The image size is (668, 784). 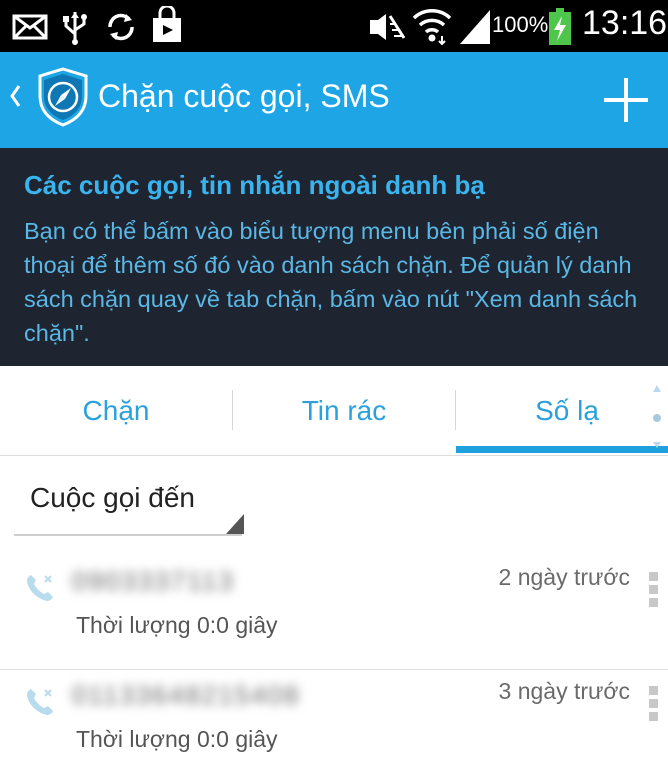 I want to click on page-title: Chặn cuộc gọi, SMS, so click(x=244, y=96).